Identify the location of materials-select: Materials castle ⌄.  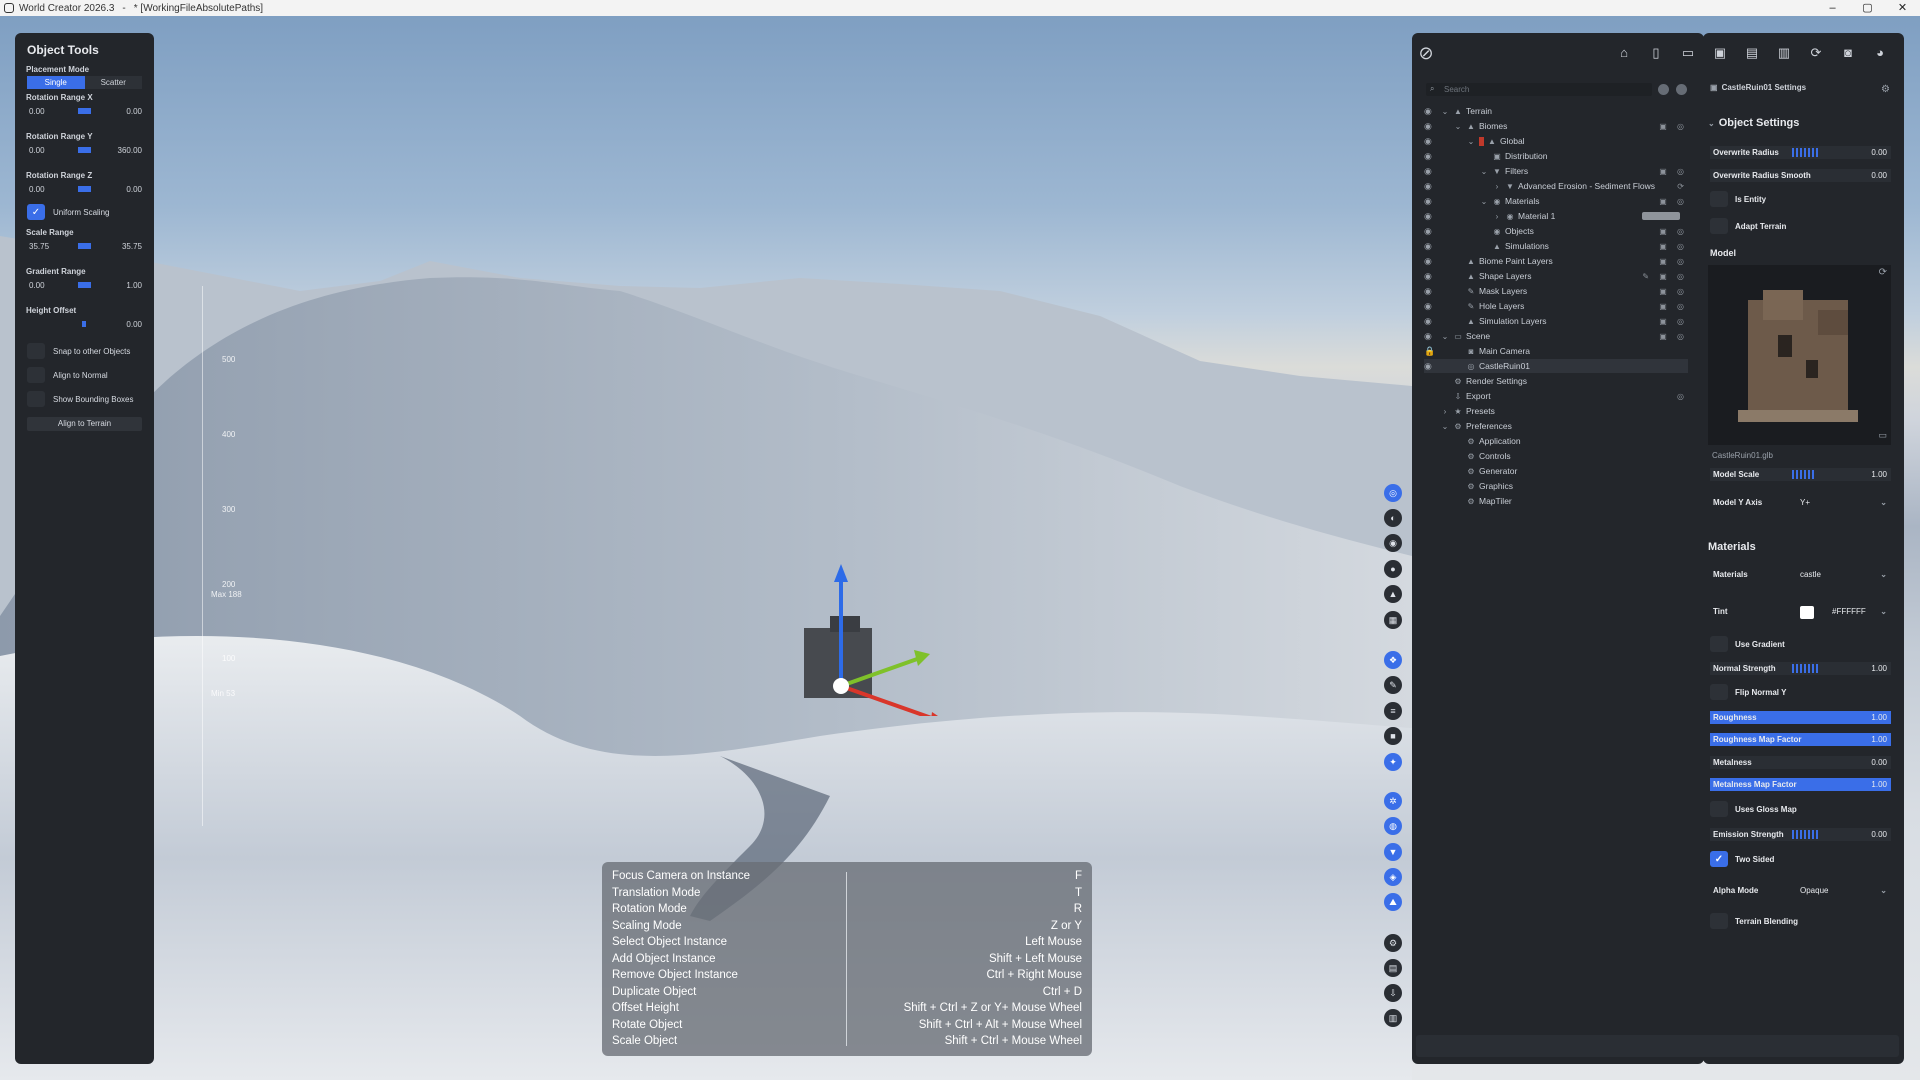
(1800, 575).